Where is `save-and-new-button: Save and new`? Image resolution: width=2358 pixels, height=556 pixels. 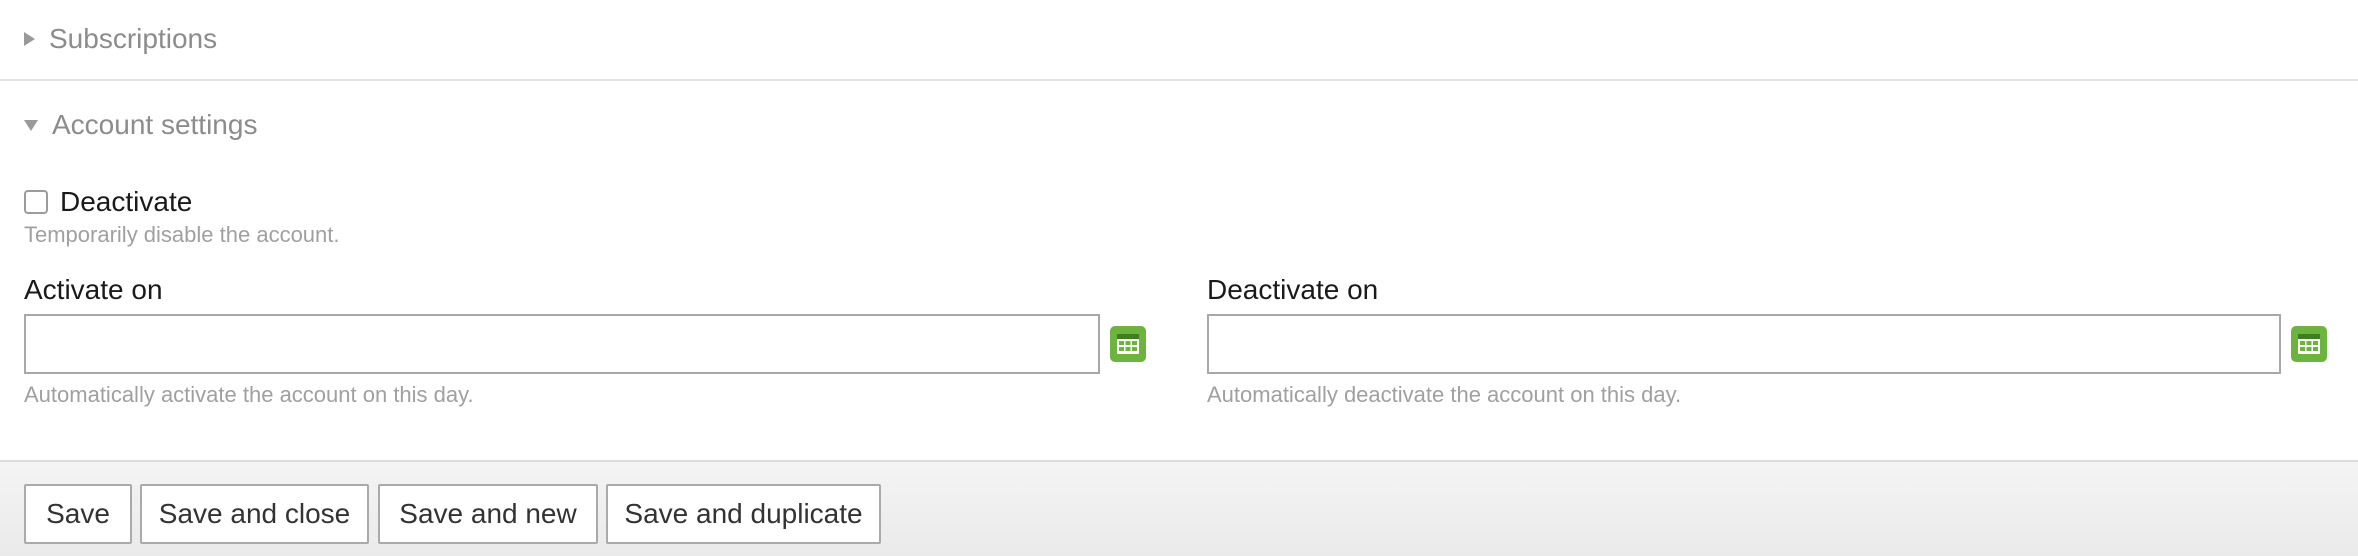 save-and-new-button: Save and new is located at coordinates (488, 514).